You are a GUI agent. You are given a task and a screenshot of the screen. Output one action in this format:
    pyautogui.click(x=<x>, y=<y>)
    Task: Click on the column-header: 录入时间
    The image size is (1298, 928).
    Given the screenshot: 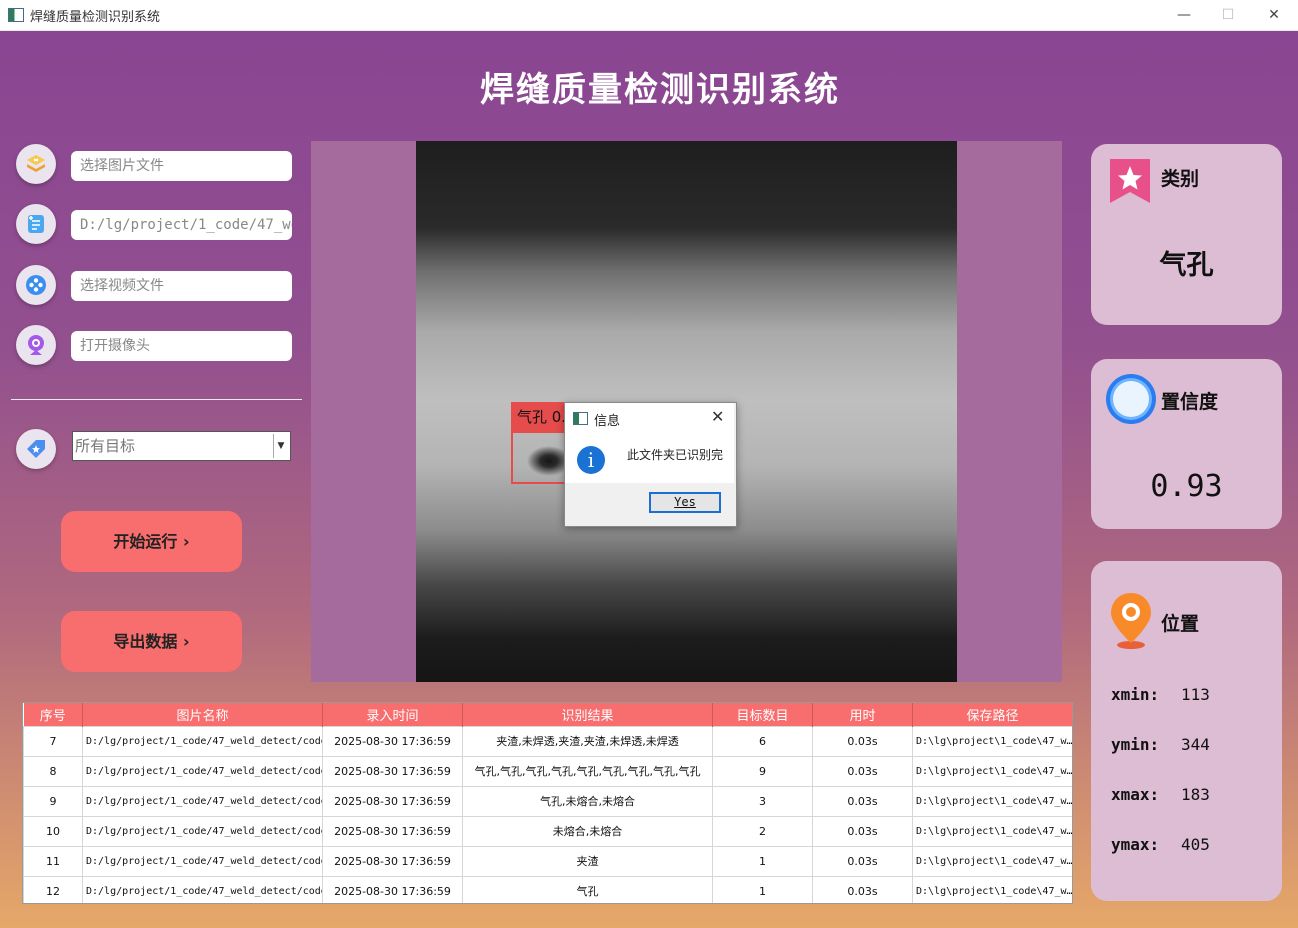 What is the action you would take?
    pyautogui.click(x=392, y=715)
    